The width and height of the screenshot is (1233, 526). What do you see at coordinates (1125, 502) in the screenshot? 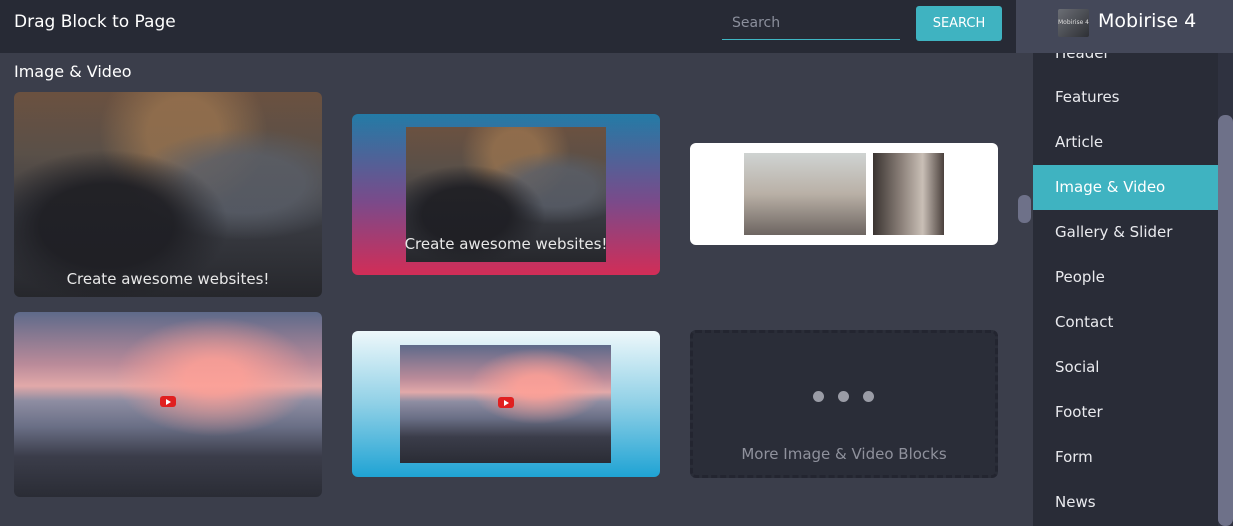
I see `sidebar-item-news: News` at bounding box center [1125, 502].